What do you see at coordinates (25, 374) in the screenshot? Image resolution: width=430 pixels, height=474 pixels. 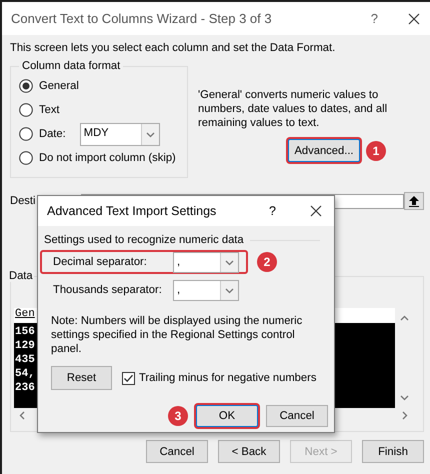 I see `preview-cell: 54,` at bounding box center [25, 374].